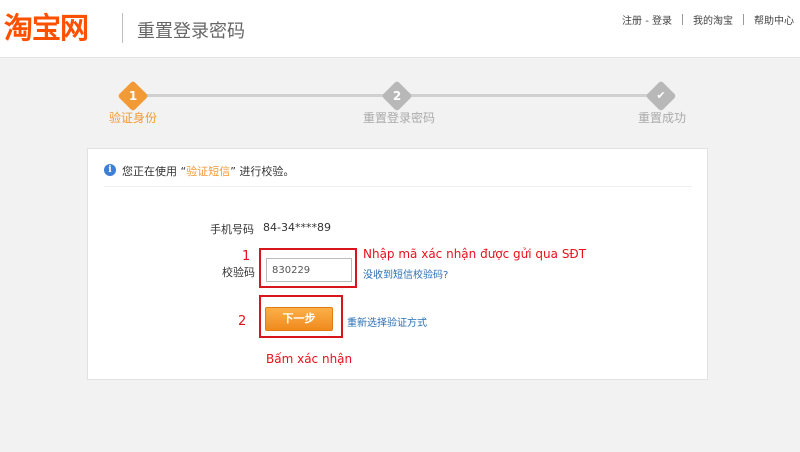 The width and height of the screenshot is (800, 452). Describe the element at coordinates (208, 171) in the screenshot. I see `verify-method: 验证短信` at that location.